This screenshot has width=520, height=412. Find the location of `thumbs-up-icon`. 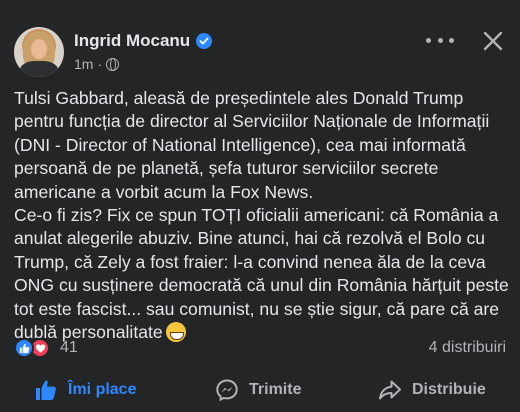

thumbs-up-icon is located at coordinates (46, 390).